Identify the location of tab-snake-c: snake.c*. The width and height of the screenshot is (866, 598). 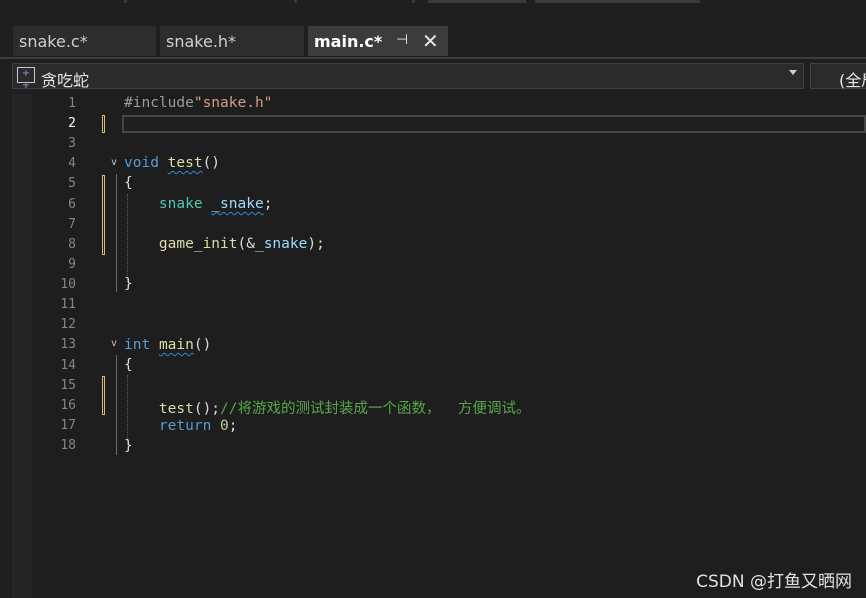
(84, 41).